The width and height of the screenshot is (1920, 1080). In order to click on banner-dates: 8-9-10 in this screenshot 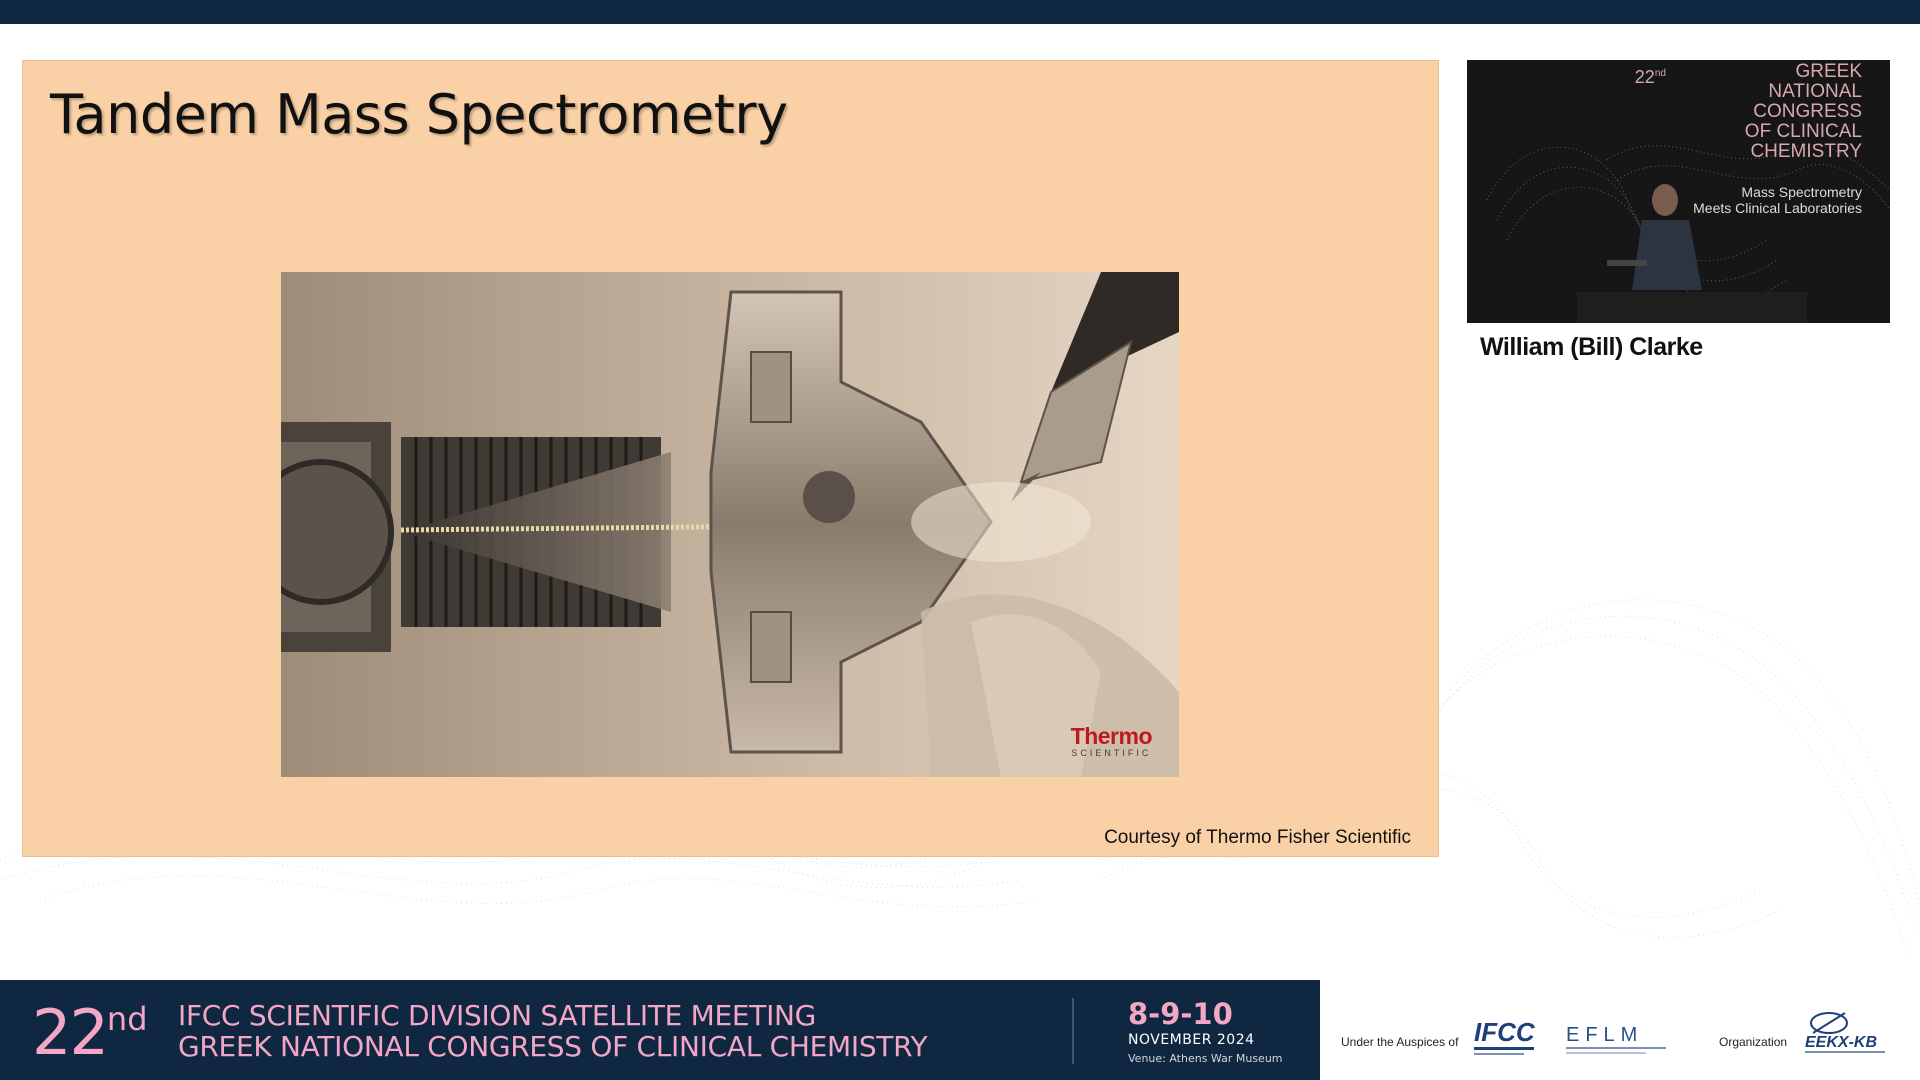, I will do `click(1180, 1014)`.